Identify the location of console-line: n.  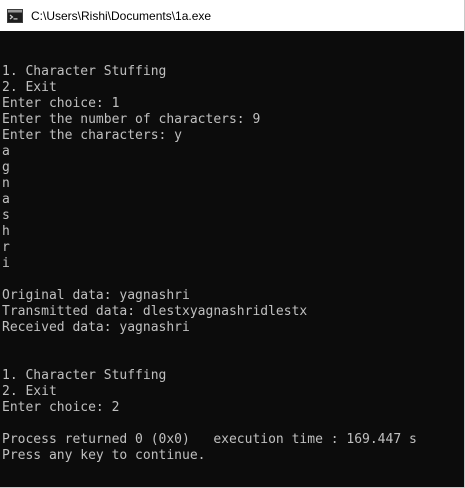
(6, 183).